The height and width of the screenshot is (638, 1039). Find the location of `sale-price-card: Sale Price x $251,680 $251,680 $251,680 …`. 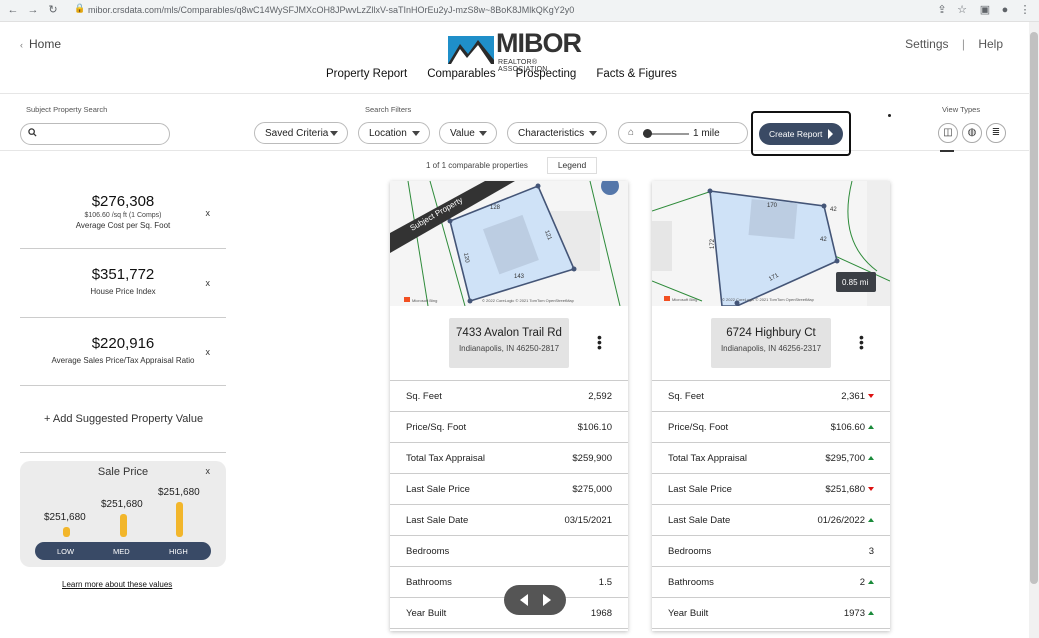

sale-price-card: Sale Price x $251,680 $251,680 $251,680 … is located at coordinates (123, 514).